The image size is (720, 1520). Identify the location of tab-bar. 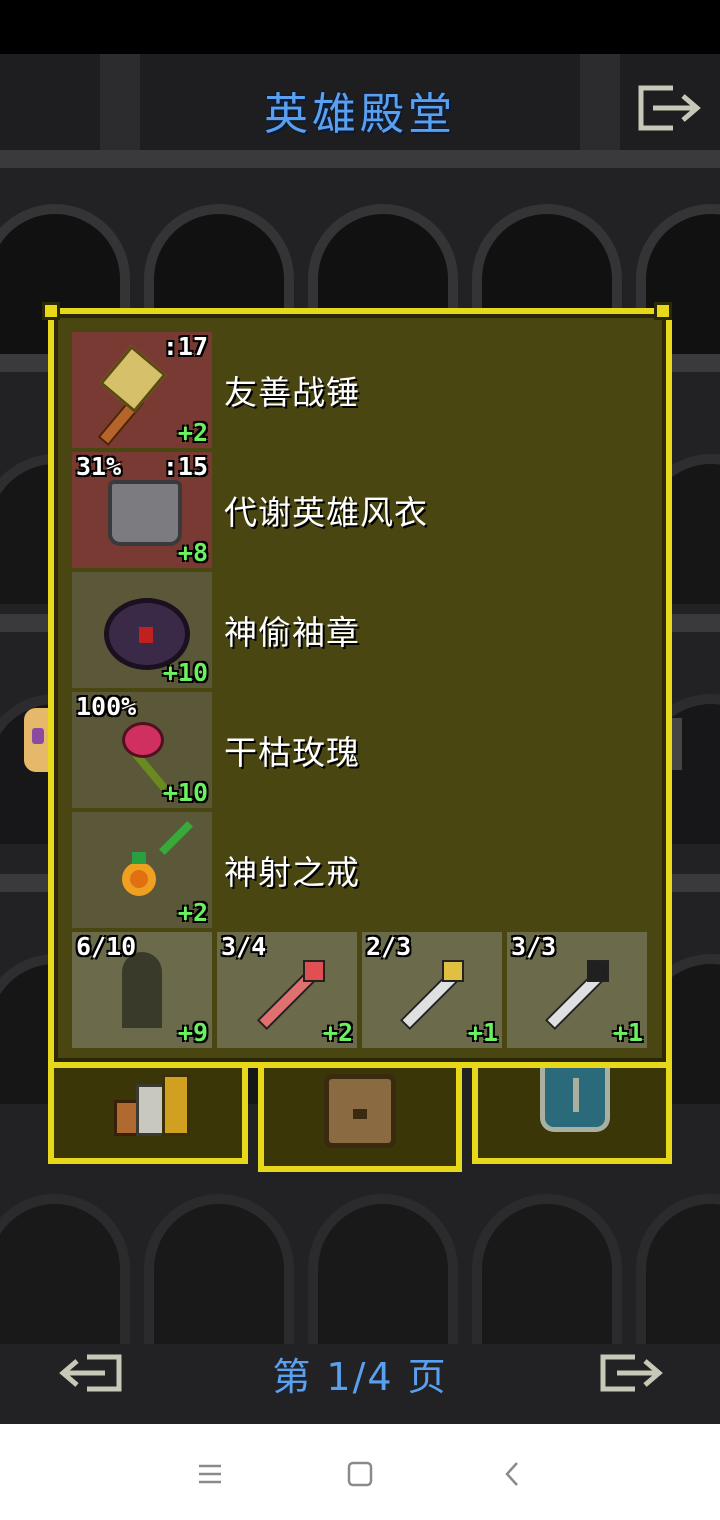
(360, 1120).